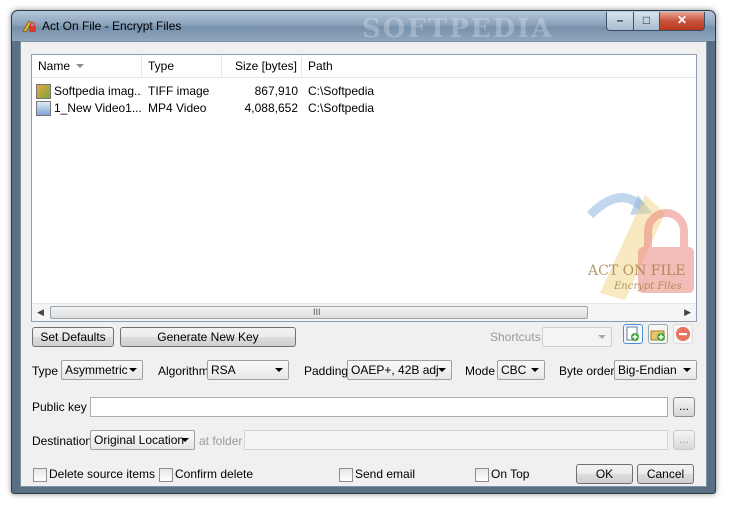  I want to click on watermark: SOFTPEDIA, so click(458, 29).